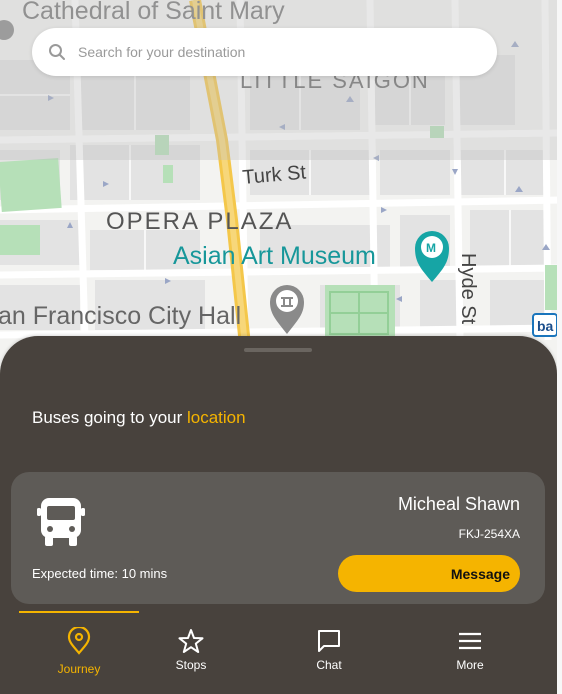  I want to click on window-edge, so click(559, 347).